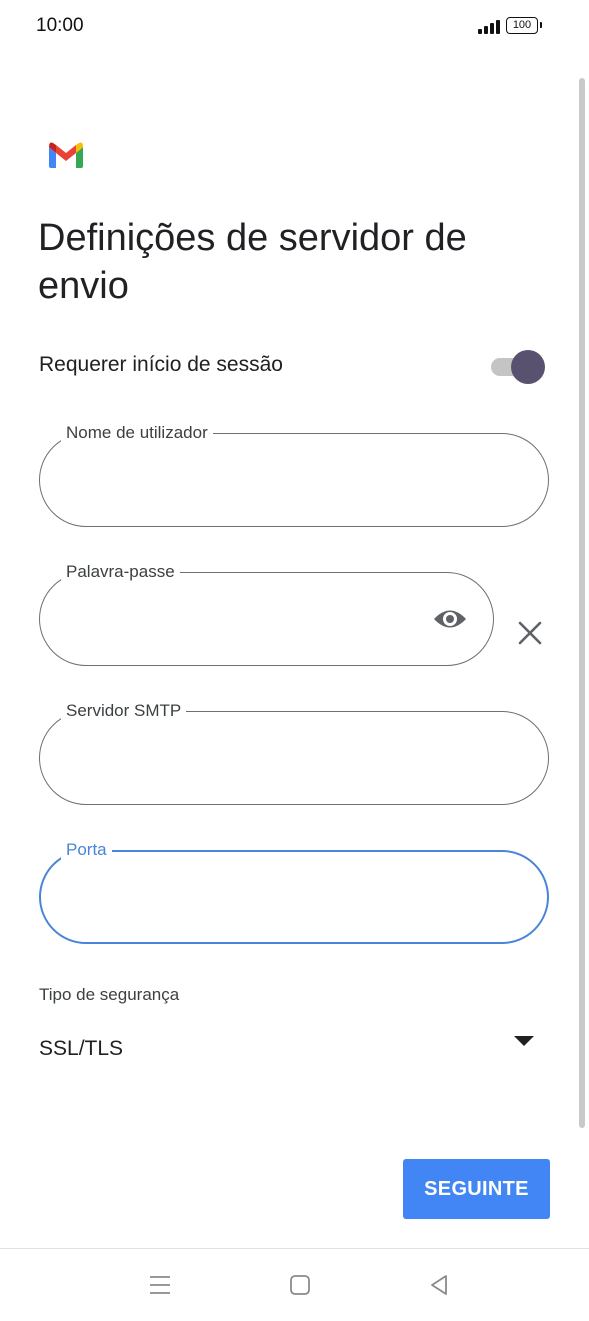 The image size is (589, 1321). I want to click on security-type-label: Tipo de segurança, so click(109, 994).